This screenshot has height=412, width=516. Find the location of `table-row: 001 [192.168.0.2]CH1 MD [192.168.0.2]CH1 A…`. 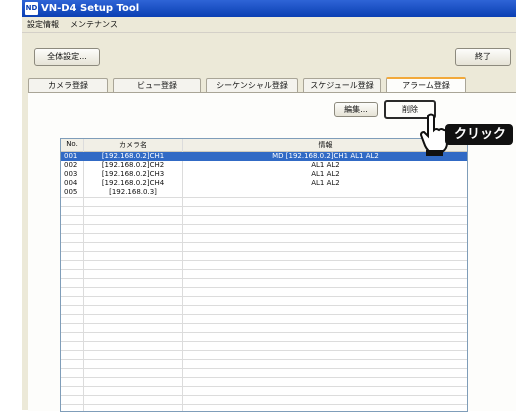

table-row: 001 [192.168.0.2]CH1 MD [192.168.0.2]CH1 A… is located at coordinates (264, 156).